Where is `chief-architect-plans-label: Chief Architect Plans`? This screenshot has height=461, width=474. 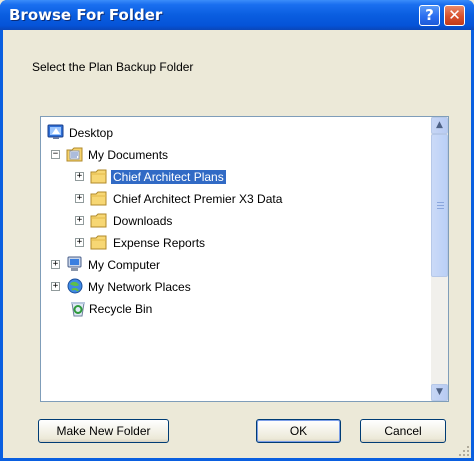
chief-architect-plans-label: Chief Architect Plans is located at coordinates (168, 177).